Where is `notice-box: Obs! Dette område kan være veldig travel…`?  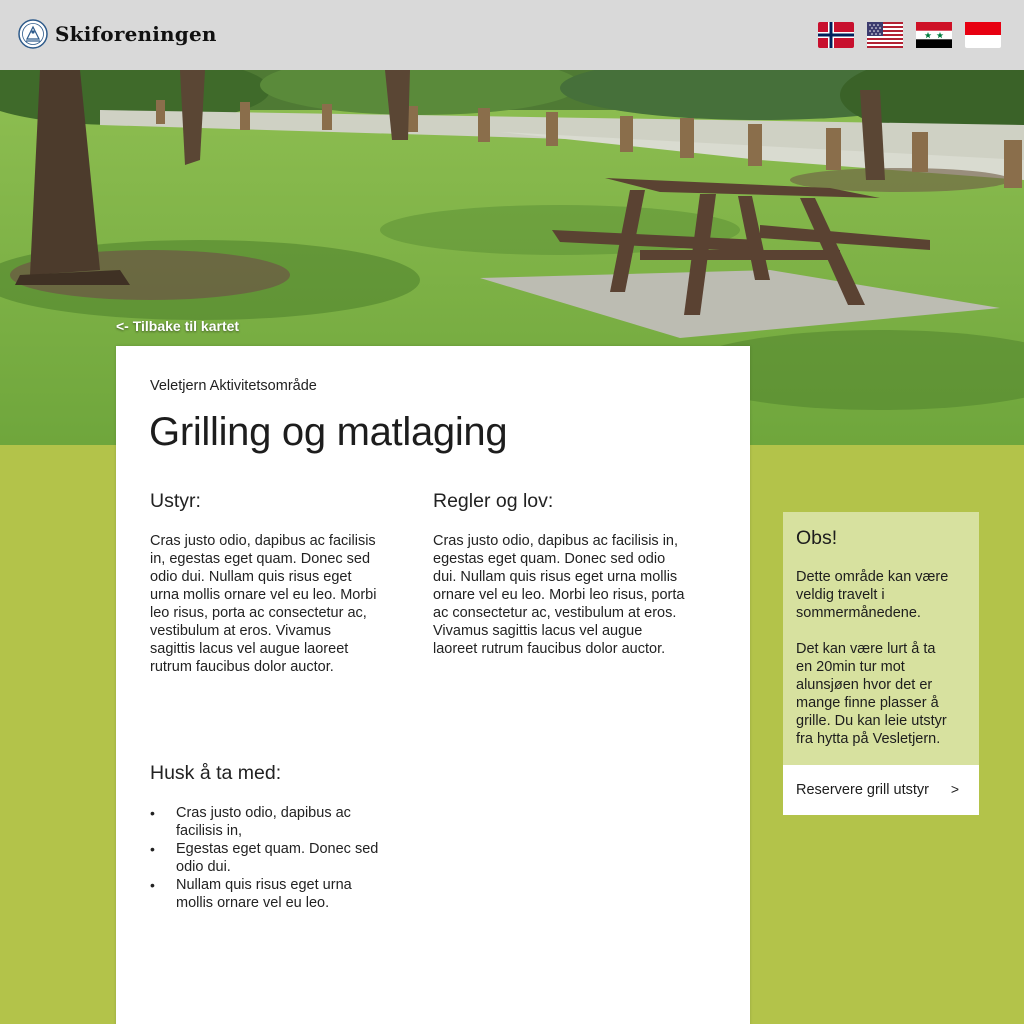
notice-box: Obs! Dette område kan være veldig travel… is located at coordinates (881, 638).